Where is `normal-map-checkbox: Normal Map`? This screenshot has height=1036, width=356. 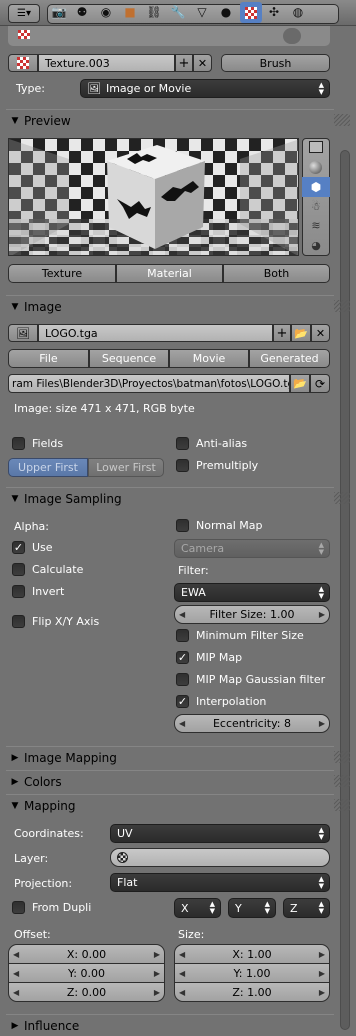 normal-map-checkbox: Normal Map is located at coordinates (219, 525).